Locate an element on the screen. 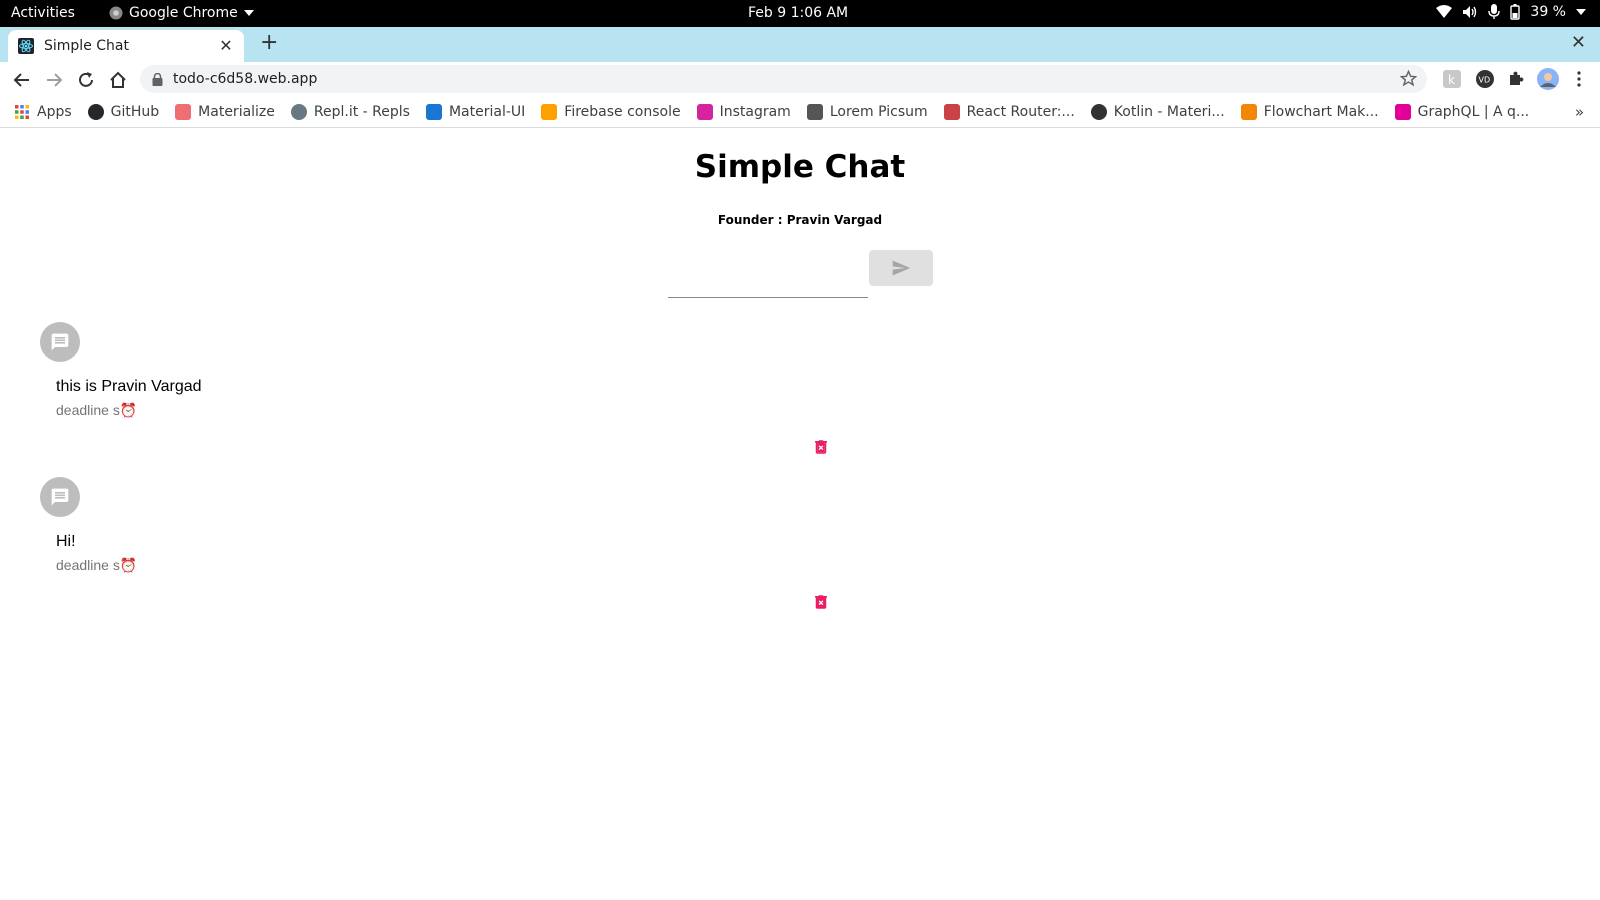 The image size is (1600, 900). app-menu-label: Google Chrome is located at coordinates (183, 13).